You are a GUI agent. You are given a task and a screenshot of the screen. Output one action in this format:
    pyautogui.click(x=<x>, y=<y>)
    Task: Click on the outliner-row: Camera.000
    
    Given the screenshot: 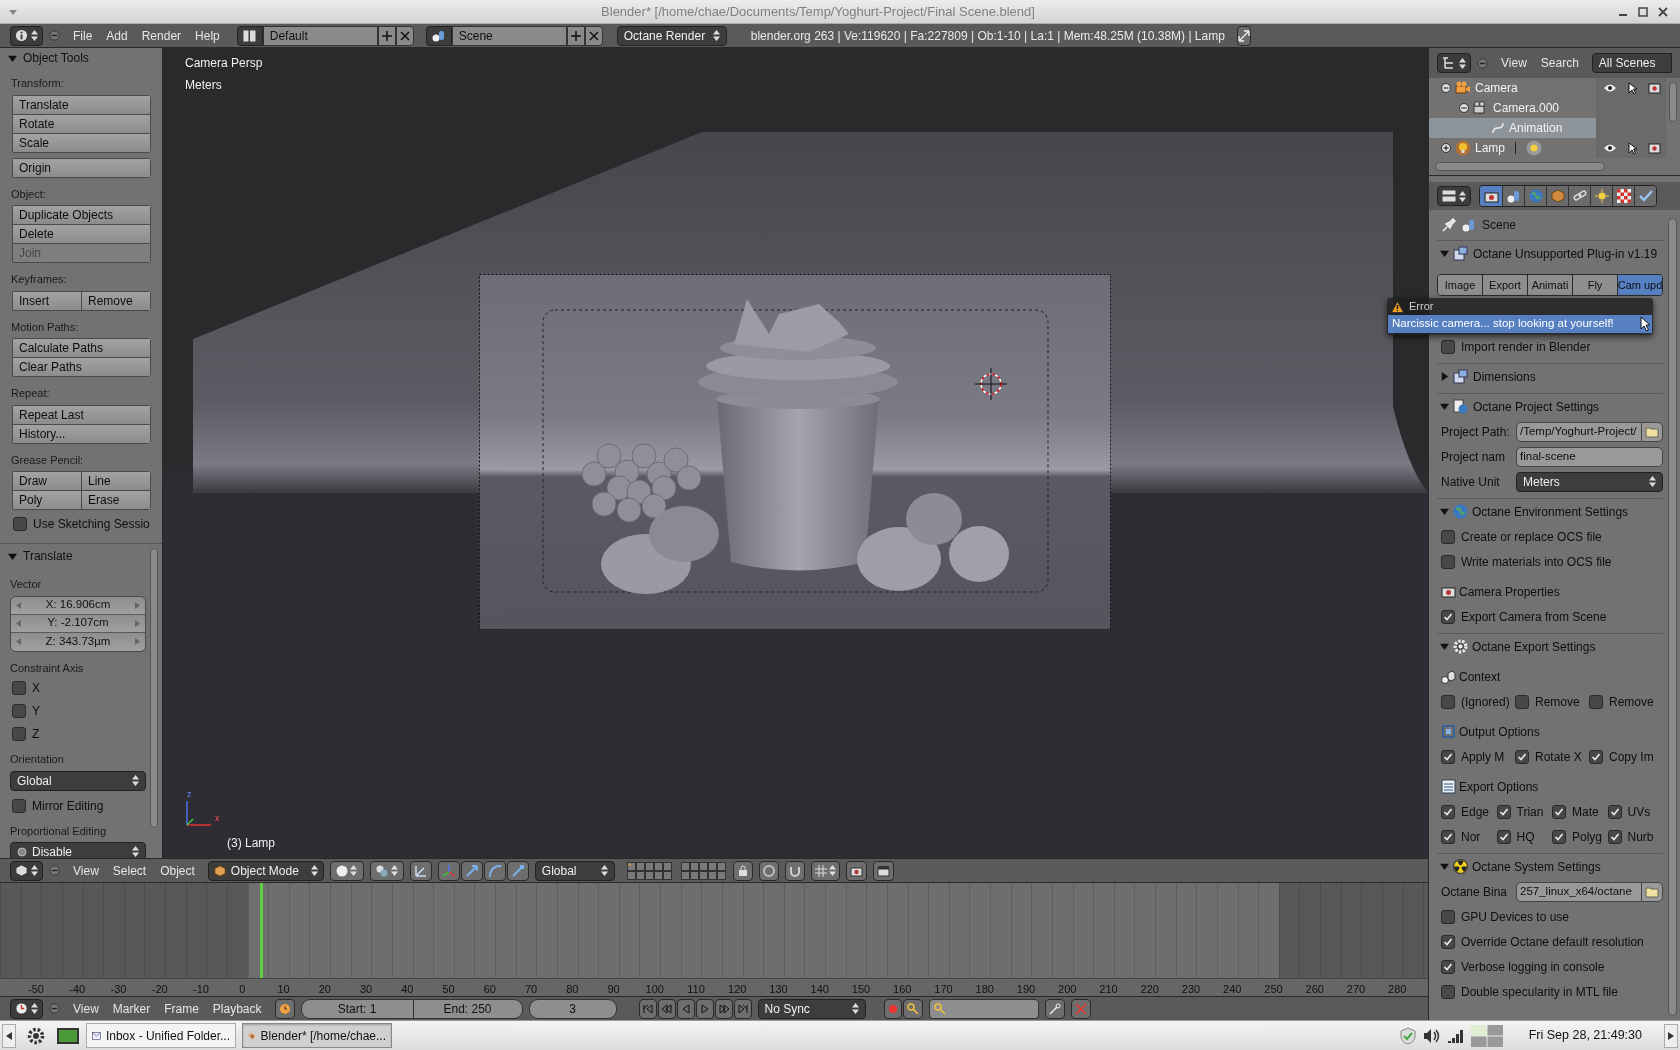 What is the action you would take?
    pyautogui.click(x=1547, y=108)
    